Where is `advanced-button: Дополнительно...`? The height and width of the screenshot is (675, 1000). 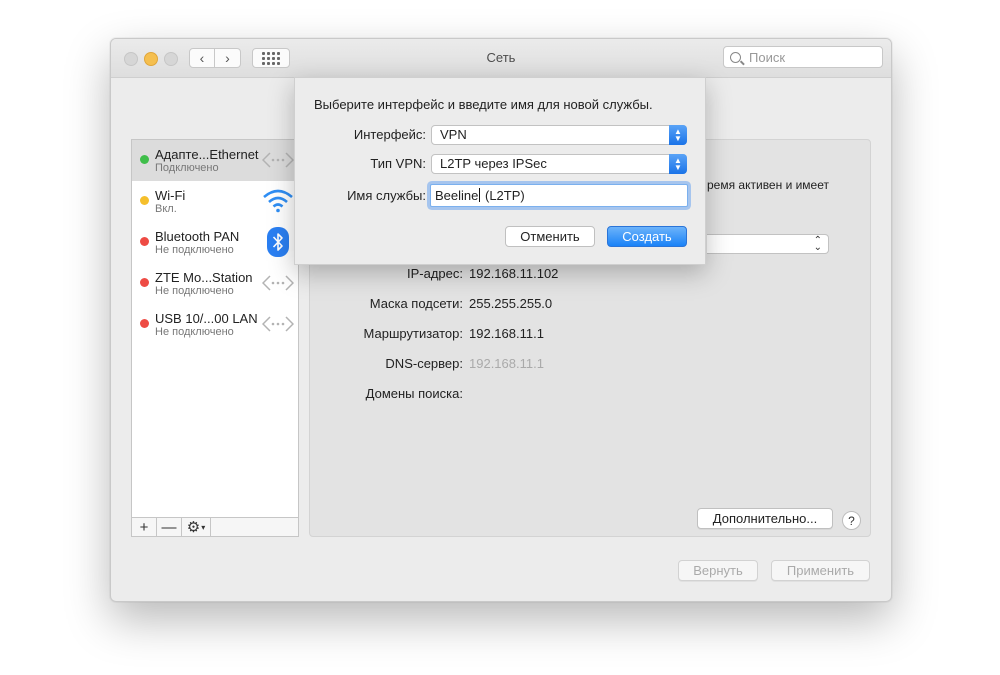 advanced-button: Дополнительно... is located at coordinates (765, 518).